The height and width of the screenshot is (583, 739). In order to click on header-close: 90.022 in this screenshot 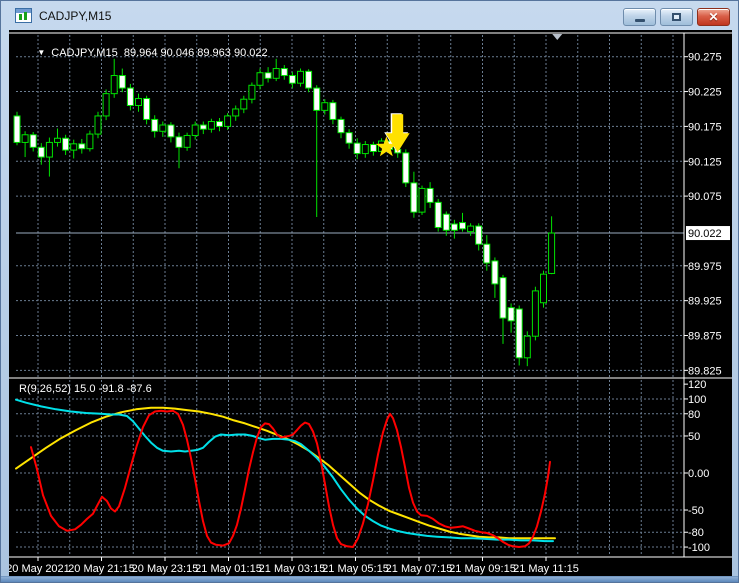, I will do `click(250, 53)`.